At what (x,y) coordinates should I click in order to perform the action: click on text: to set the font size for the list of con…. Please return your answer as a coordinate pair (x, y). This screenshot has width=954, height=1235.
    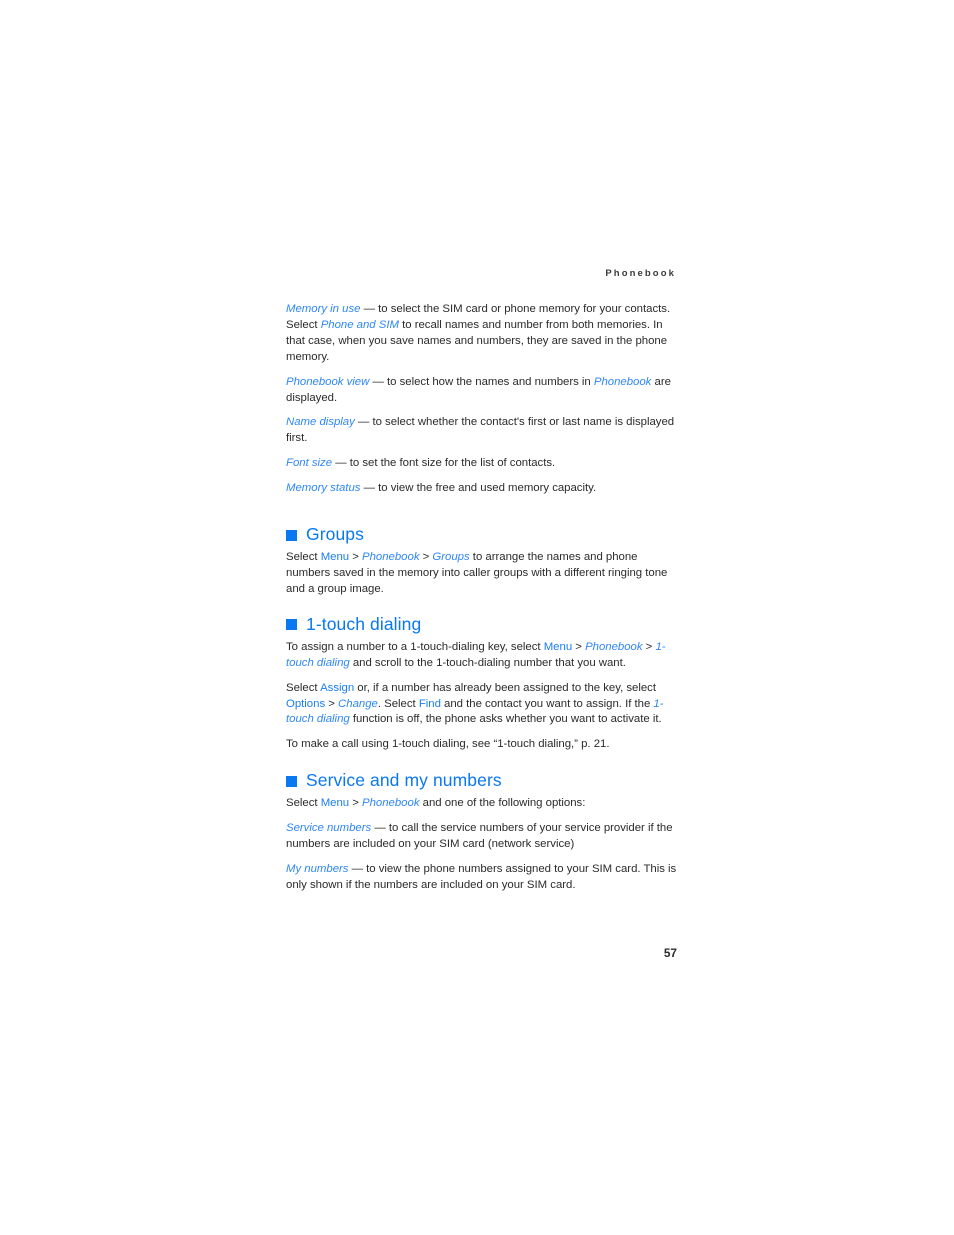
    Looking at the image, I should click on (452, 463).